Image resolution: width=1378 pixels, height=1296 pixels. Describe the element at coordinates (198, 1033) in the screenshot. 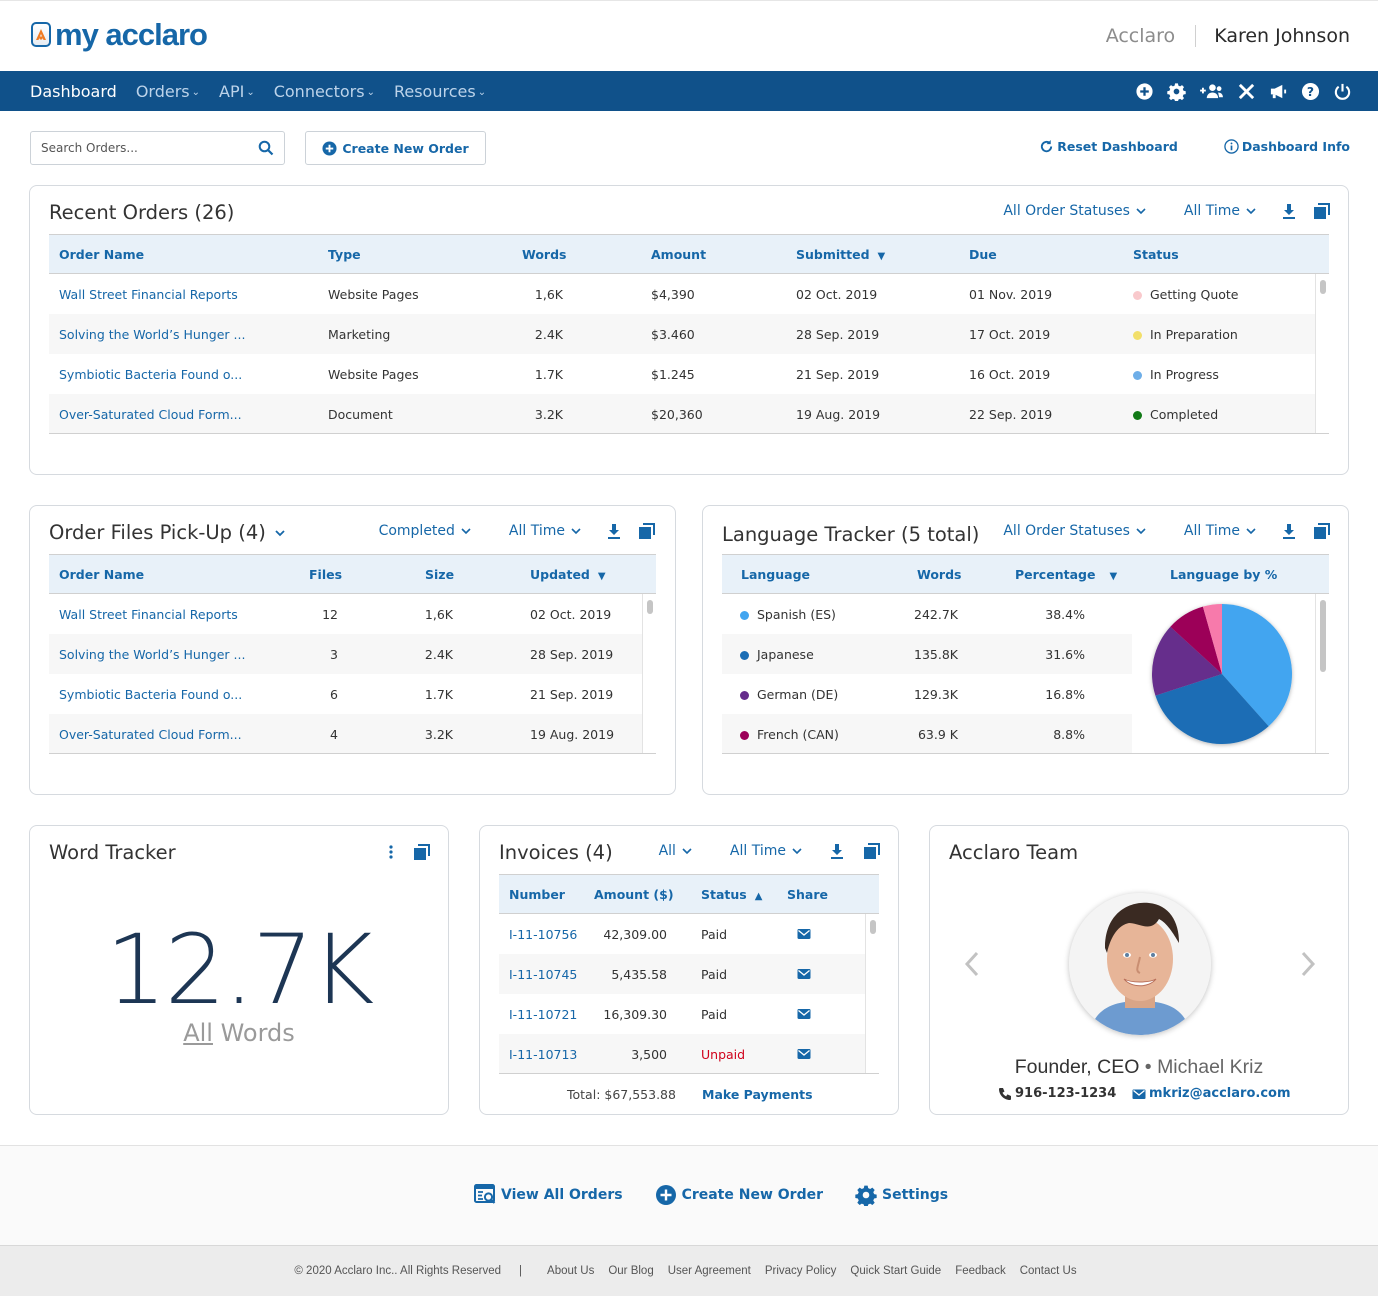

I see `all-filter-link: All` at that location.